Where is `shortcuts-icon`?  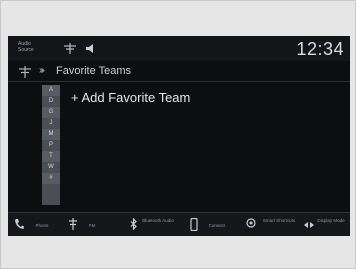
shortcuts-icon is located at coordinates (251, 223).